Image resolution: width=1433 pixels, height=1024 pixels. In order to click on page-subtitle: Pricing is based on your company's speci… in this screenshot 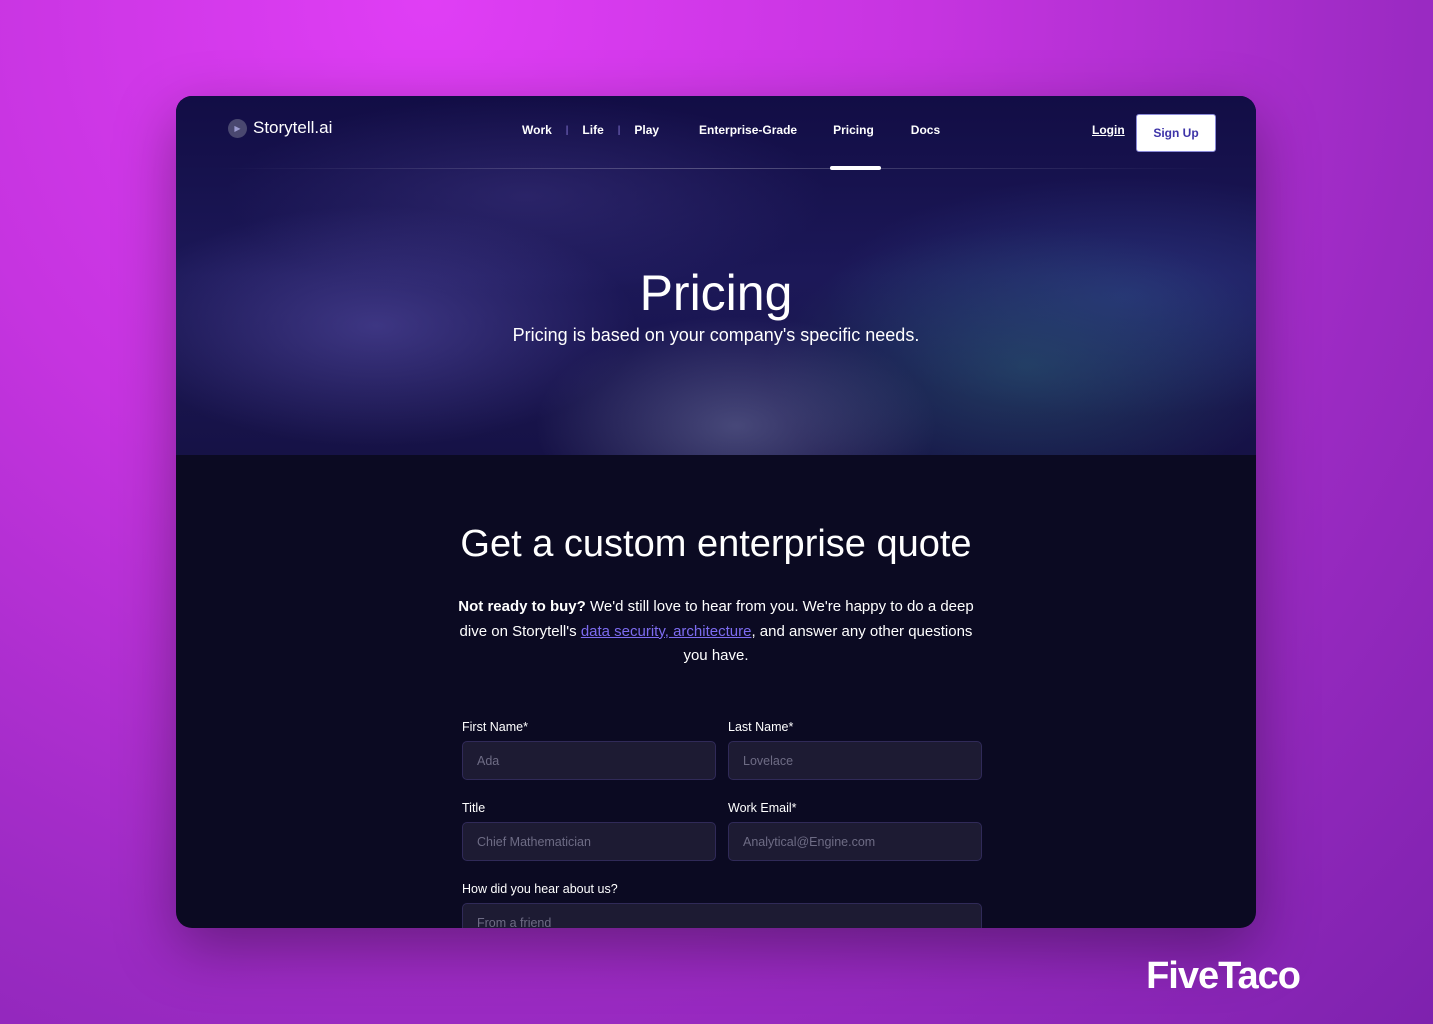, I will do `click(716, 335)`.